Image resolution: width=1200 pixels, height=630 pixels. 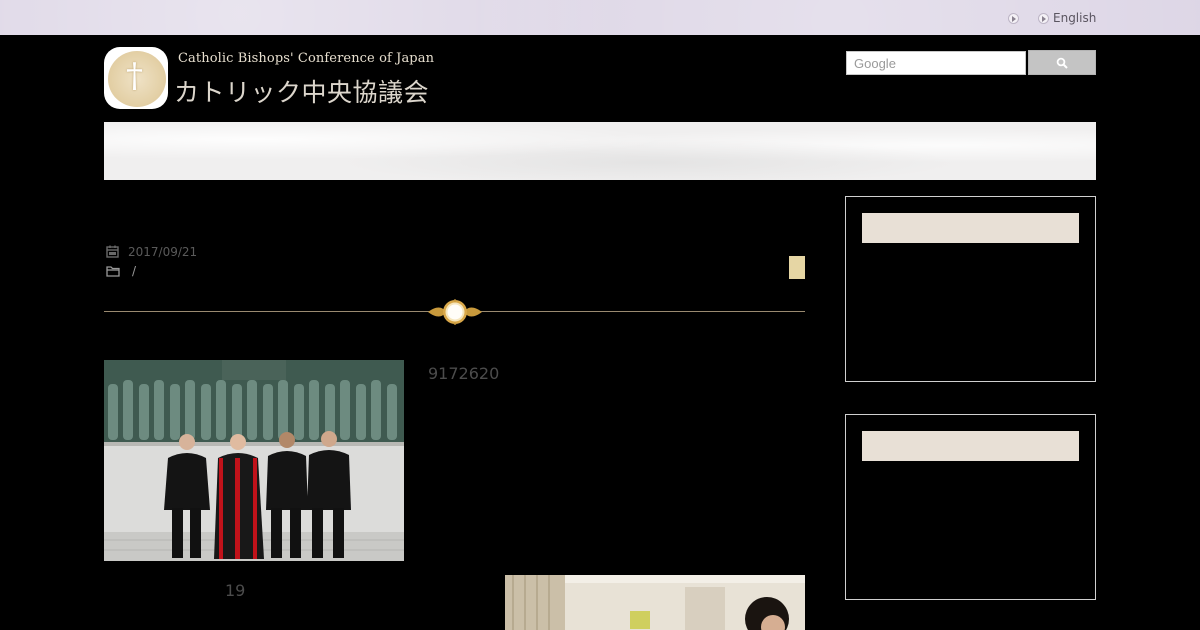 What do you see at coordinates (306, 58) in the screenshot?
I see `logo-english-title: Catholic Bishops' Conference of Japan` at bounding box center [306, 58].